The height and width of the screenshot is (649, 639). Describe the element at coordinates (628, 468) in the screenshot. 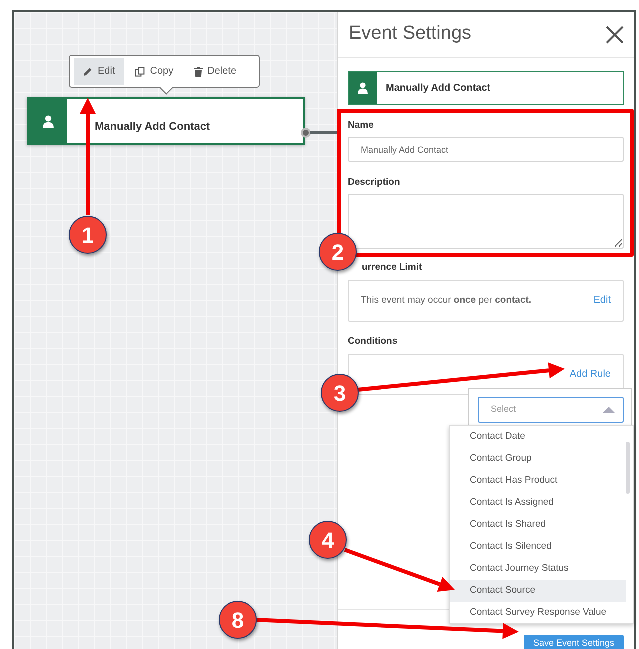

I see `scrollbar` at that location.